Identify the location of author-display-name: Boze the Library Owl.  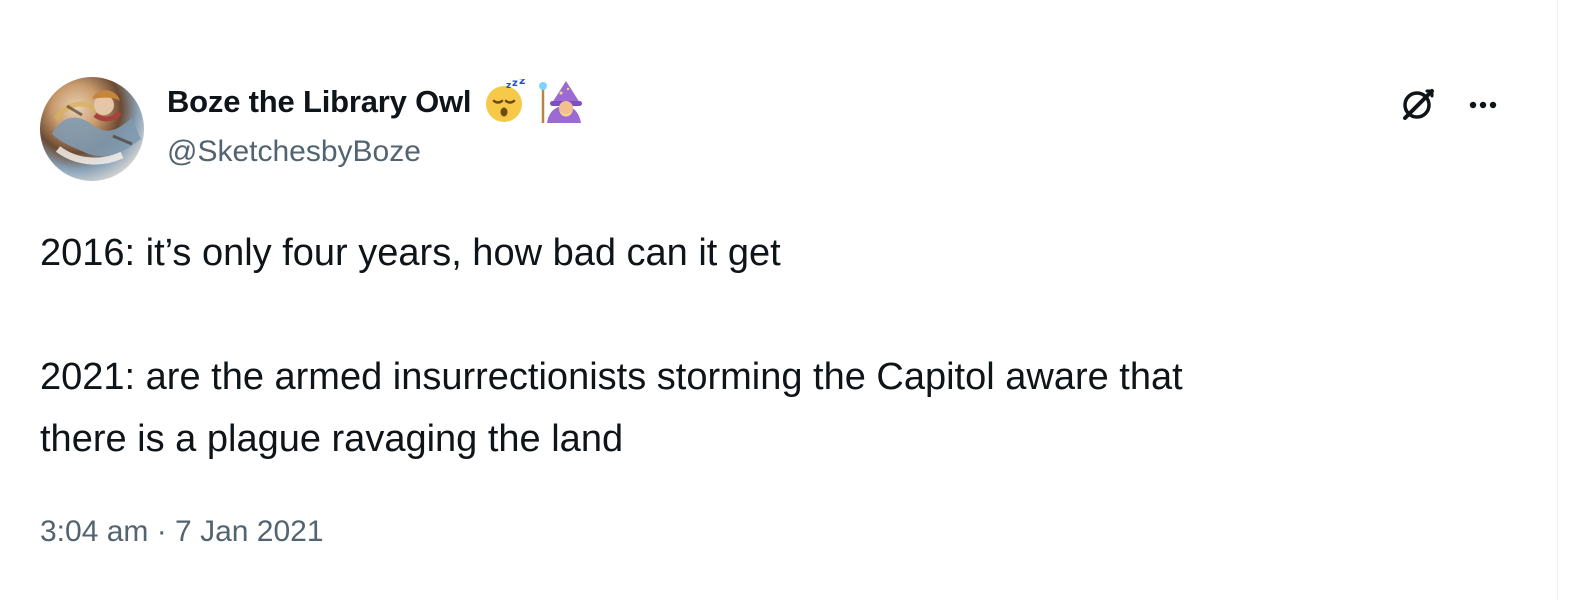
(319, 102).